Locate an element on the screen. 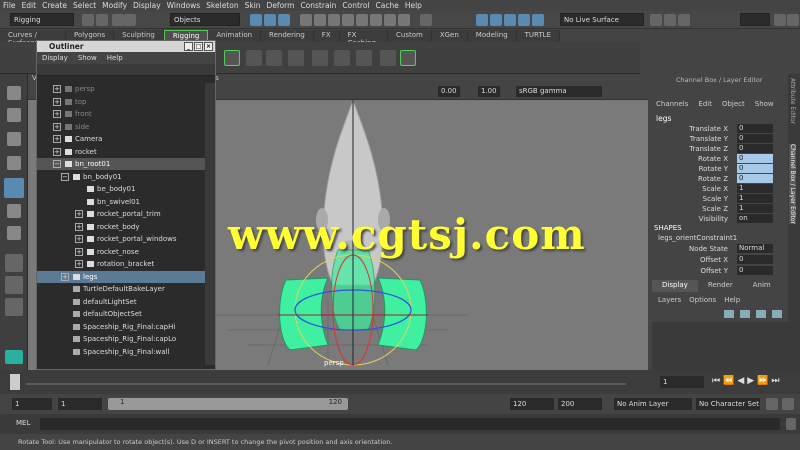 The height and width of the screenshot is (450, 800). menu-constrain: Constrain is located at coordinates (318, 5).